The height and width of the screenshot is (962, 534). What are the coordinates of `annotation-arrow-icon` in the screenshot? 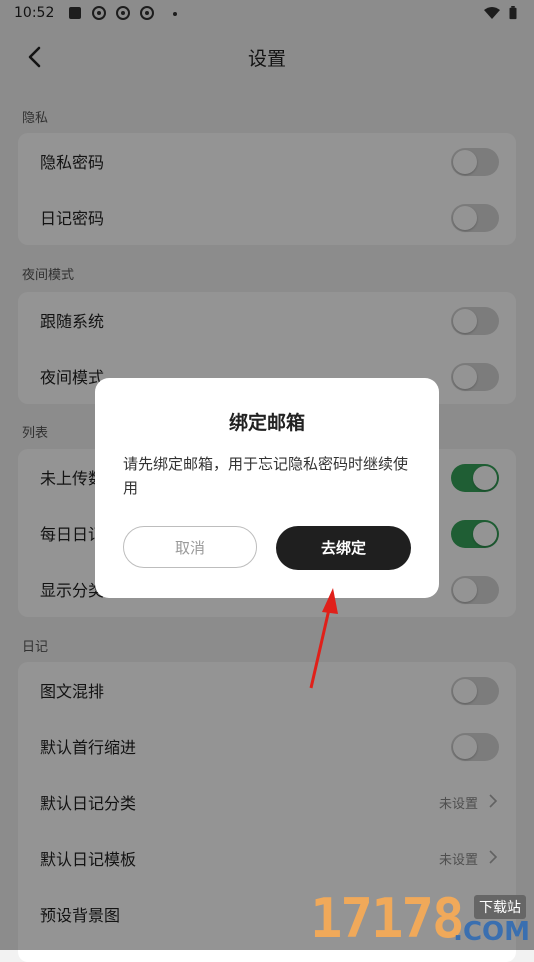 It's located at (323, 638).